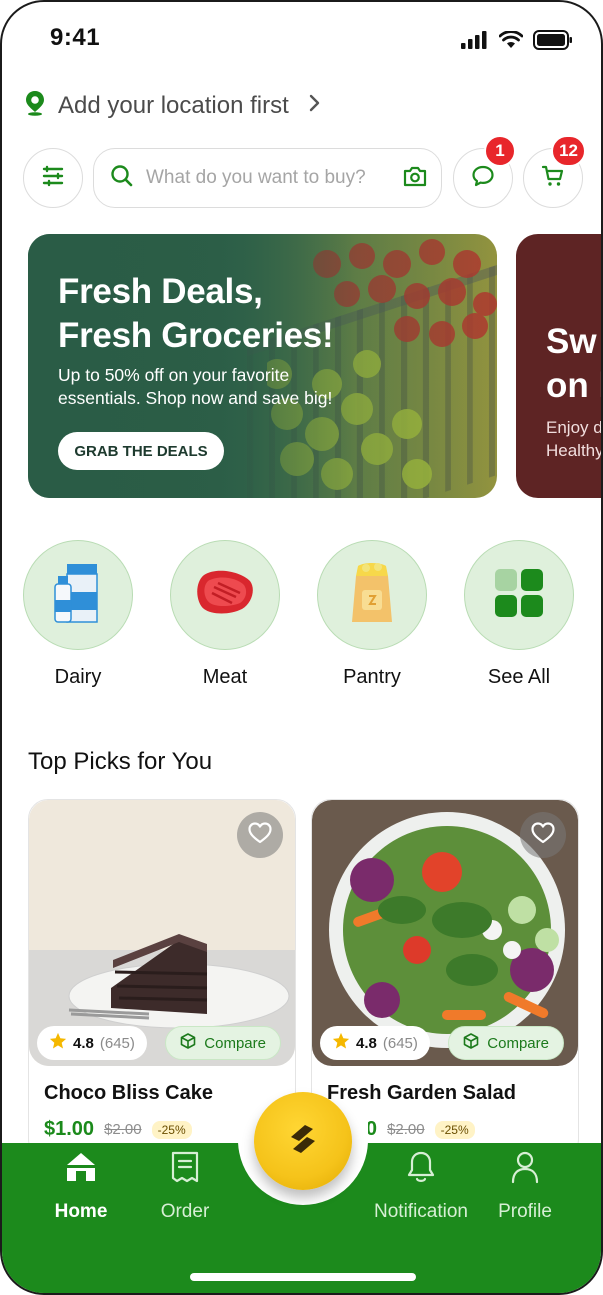  I want to click on nav-home: Home, so click(81, 1183).